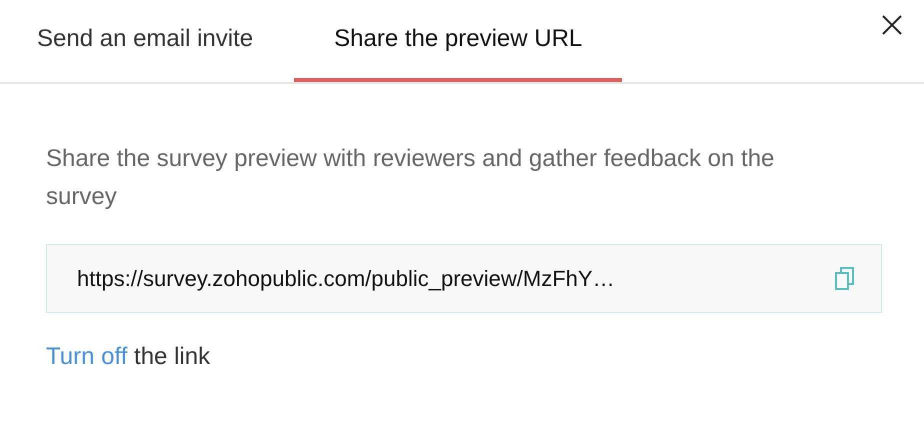 The image size is (924, 426). What do you see at coordinates (458, 41) in the screenshot?
I see `tab: Share the preview URL` at bounding box center [458, 41].